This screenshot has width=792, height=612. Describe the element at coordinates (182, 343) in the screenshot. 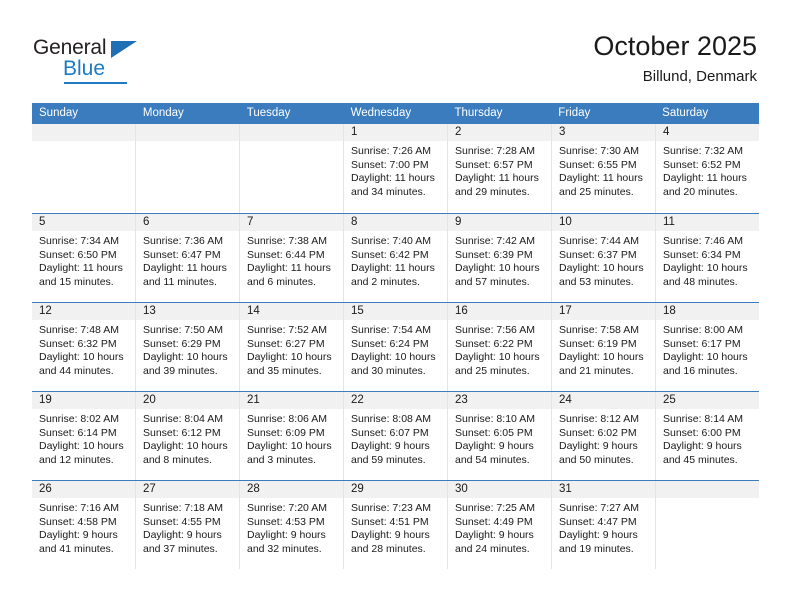

I see `sunset-text: Sunset: 6:29 PM` at that location.